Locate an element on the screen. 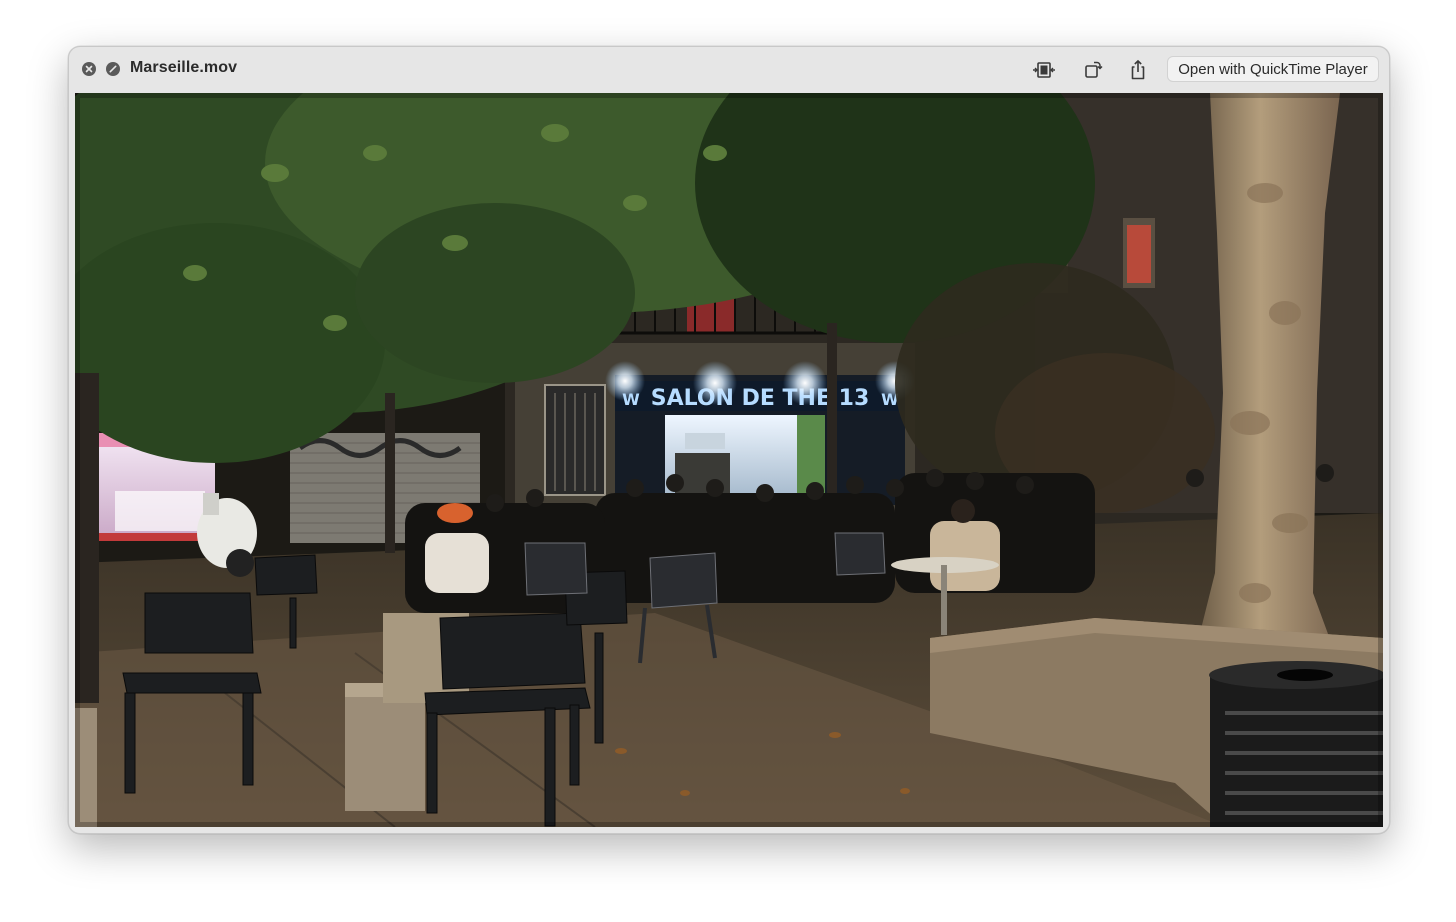  window-title: Marseille.mov is located at coordinates (184, 67).